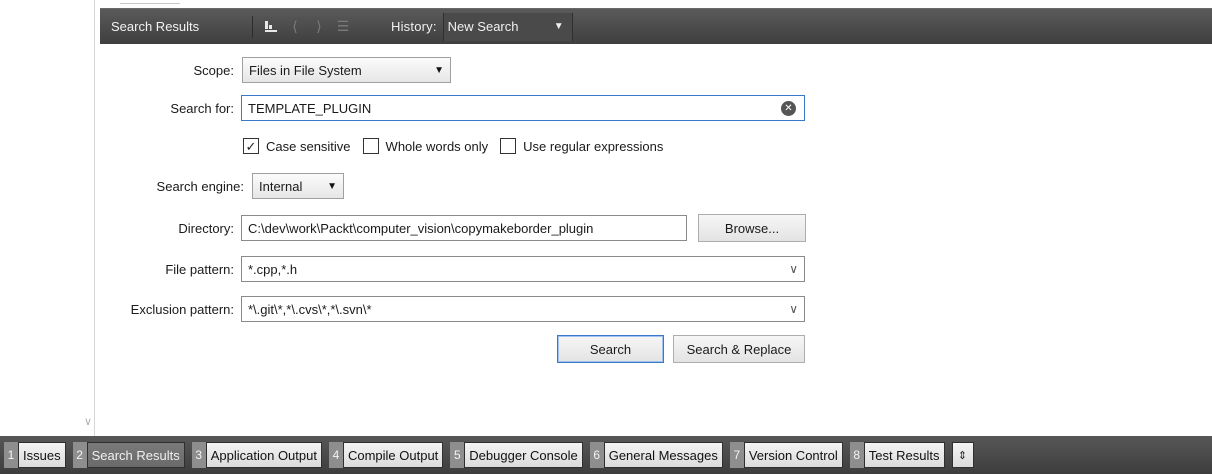 The image size is (1212, 474). What do you see at coordinates (295, 27) in the screenshot?
I see `previous-icon: ⟨` at bounding box center [295, 27].